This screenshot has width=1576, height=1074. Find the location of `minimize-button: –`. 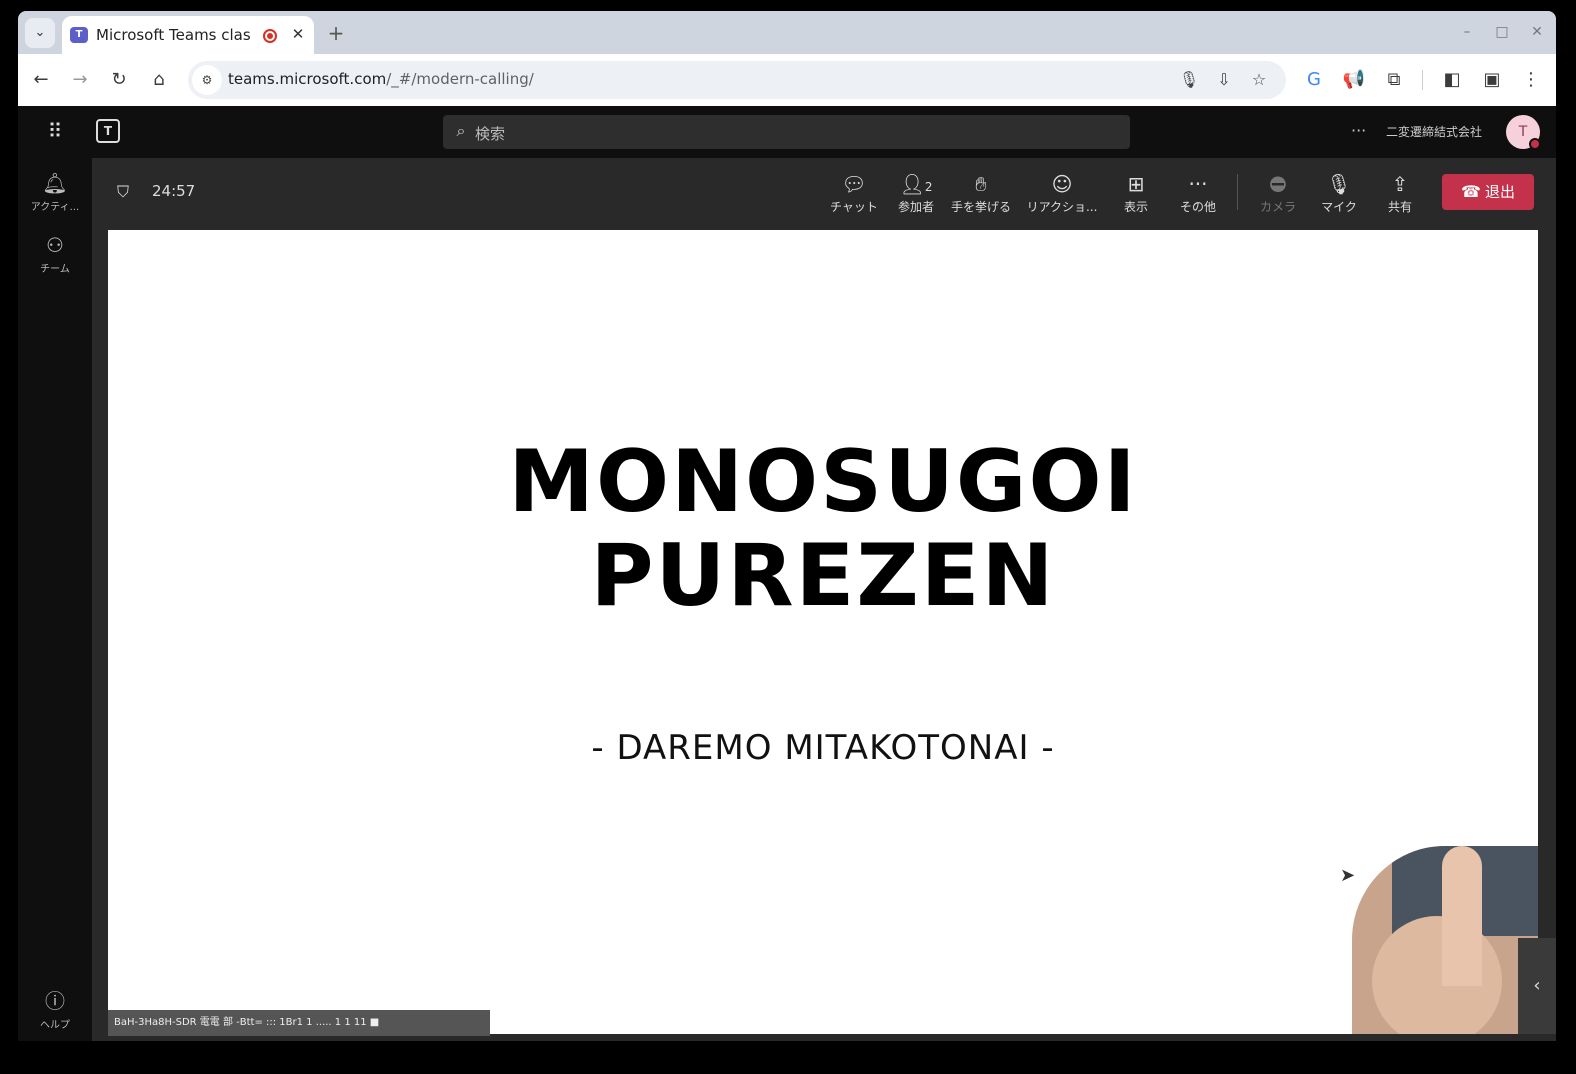

minimize-button: – is located at coordinates (1467, 32).